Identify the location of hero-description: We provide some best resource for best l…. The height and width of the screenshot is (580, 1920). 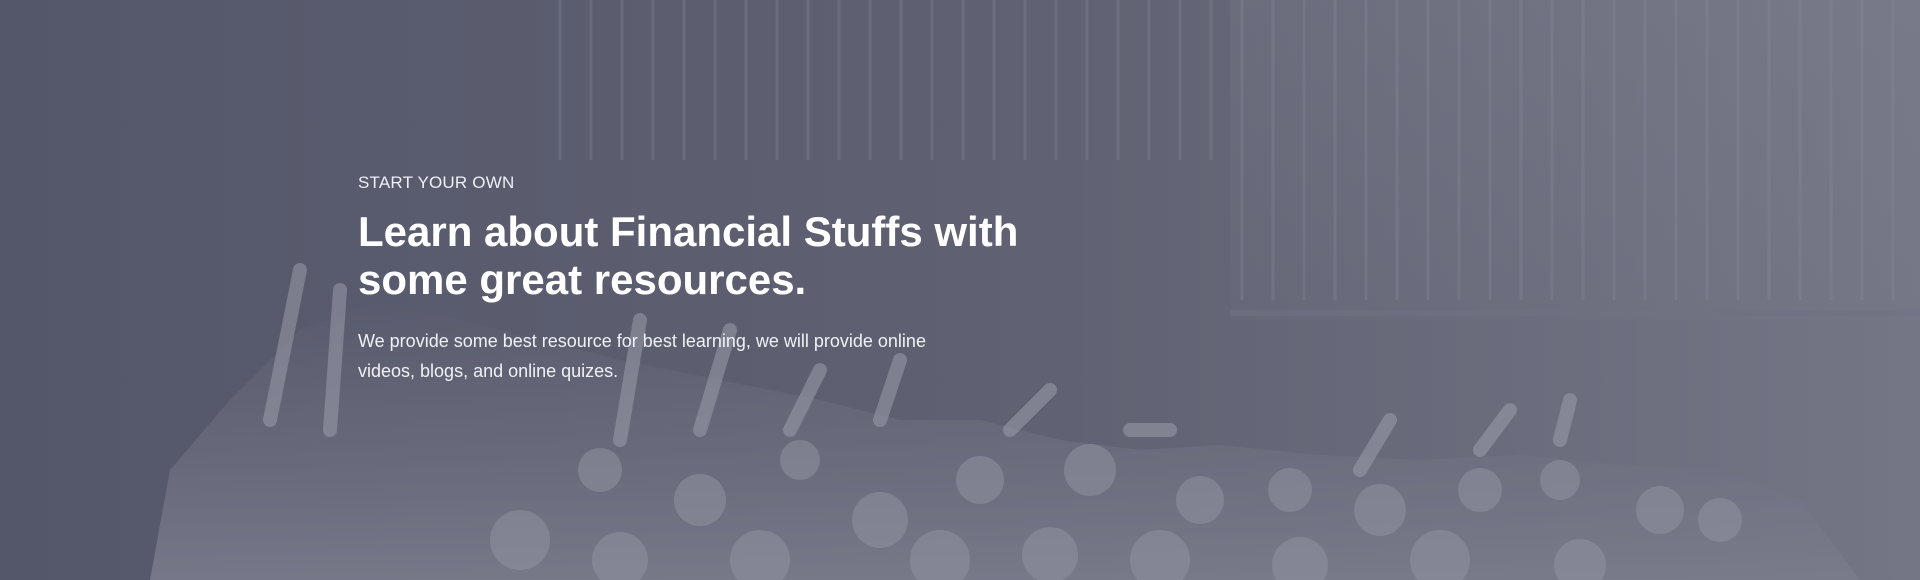
(642, 356).